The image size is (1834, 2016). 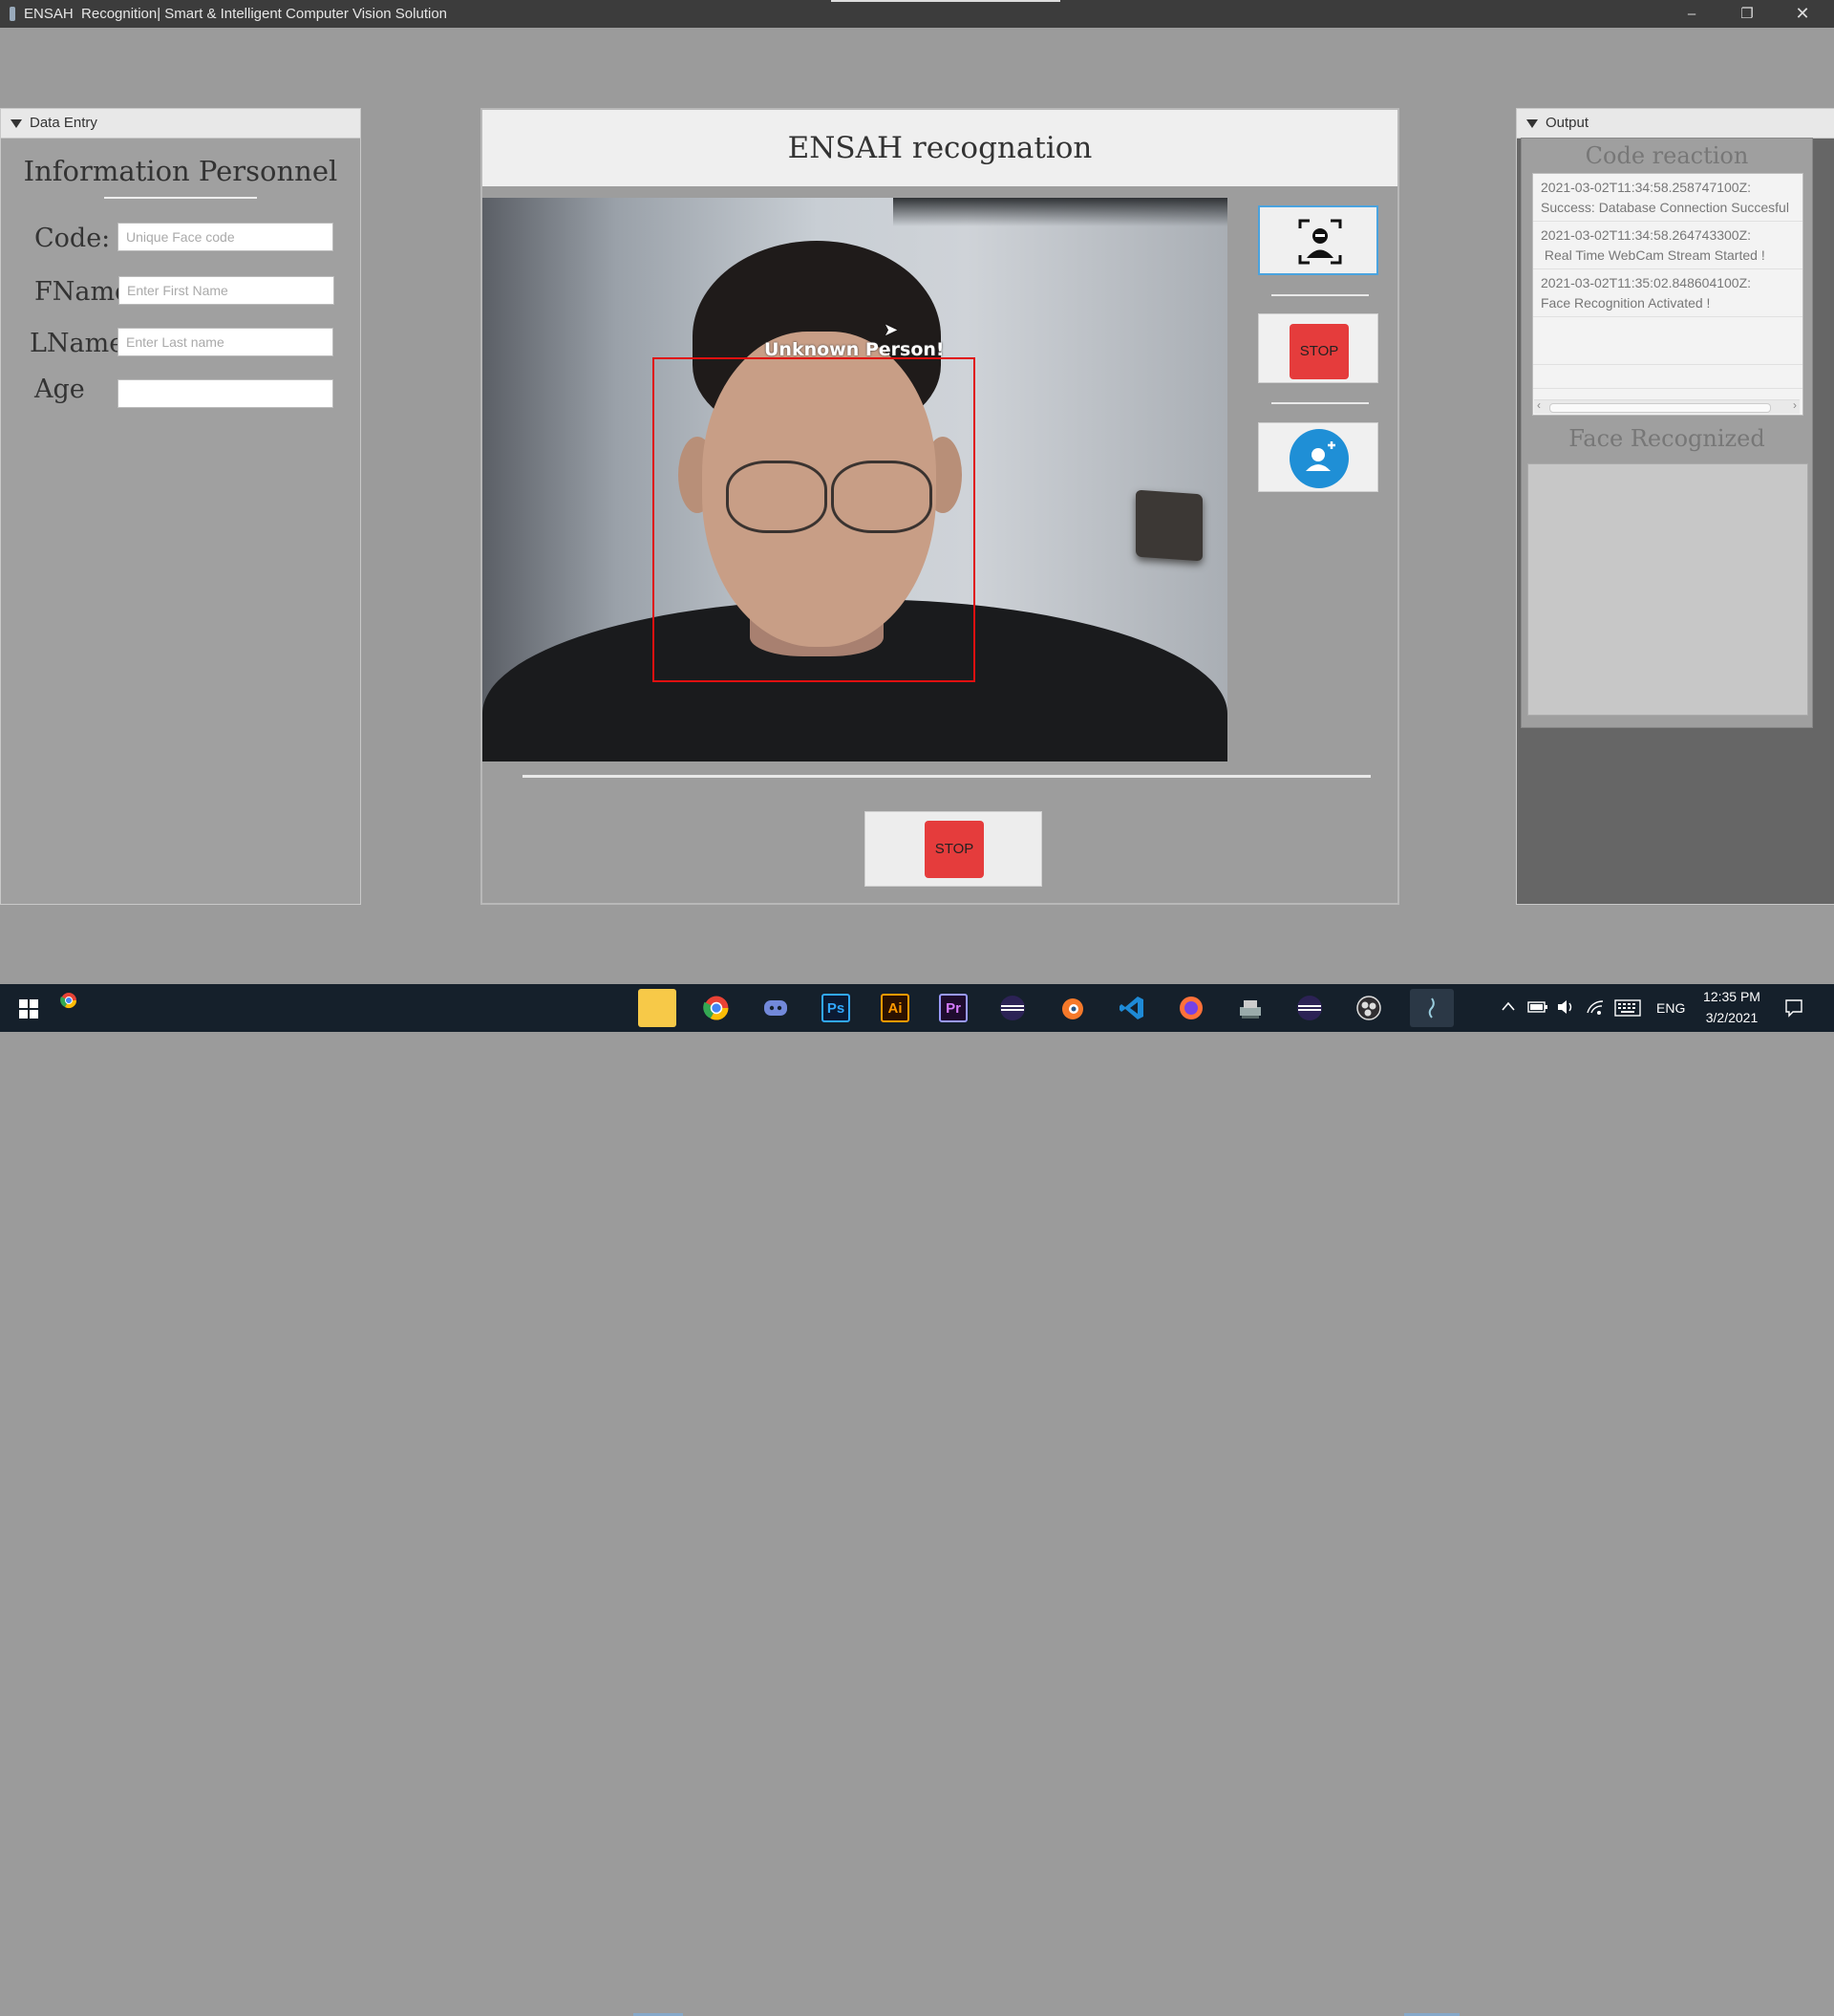 What do you see at coordinates (29, 1009) in the screenshot?
I see `windows-start-icon` at bounding box center [29, 1009].